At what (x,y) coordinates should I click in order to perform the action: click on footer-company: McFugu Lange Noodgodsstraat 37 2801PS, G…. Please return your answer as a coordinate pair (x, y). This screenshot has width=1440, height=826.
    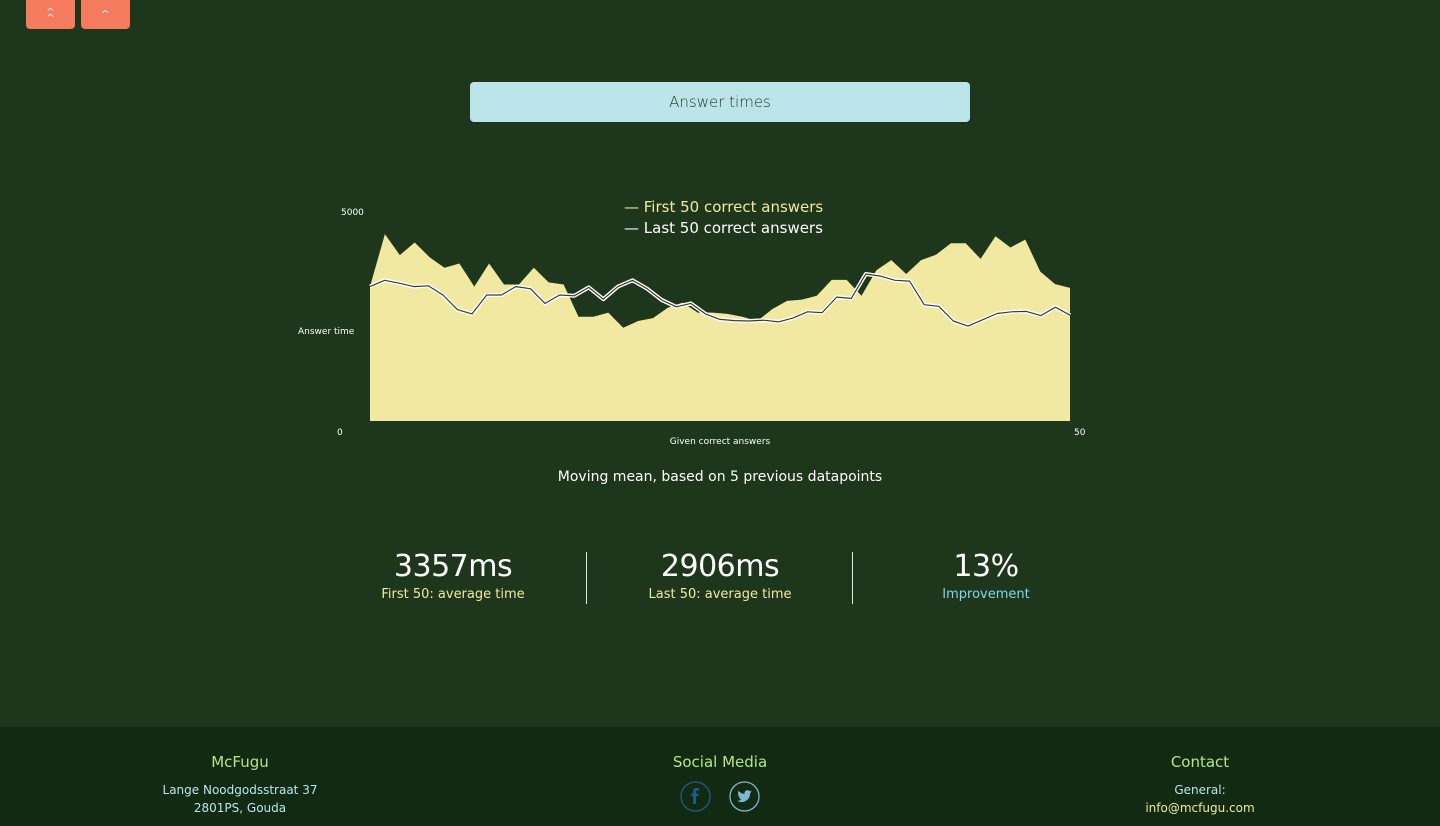
    Looking at the image, I should click on (240, 784).